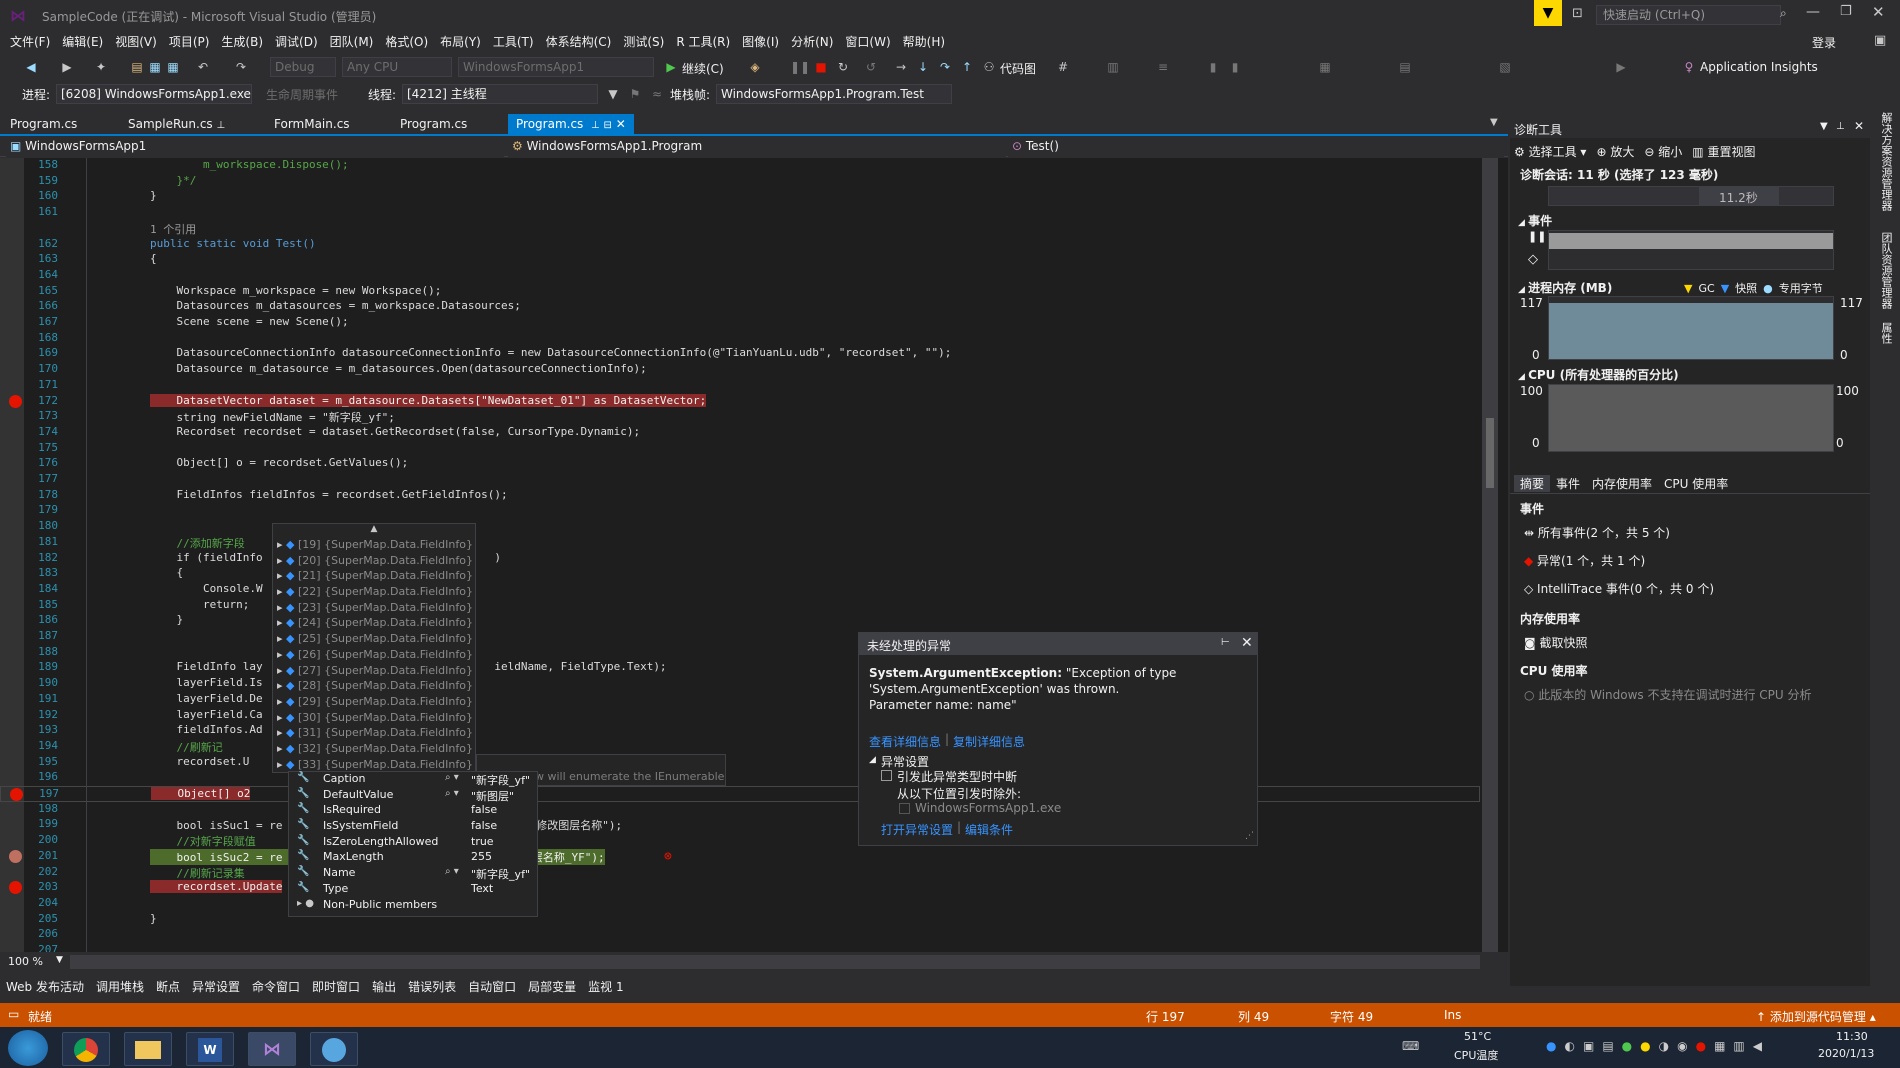  I want to click on bottom-tab: 输出, so click(384, 986).